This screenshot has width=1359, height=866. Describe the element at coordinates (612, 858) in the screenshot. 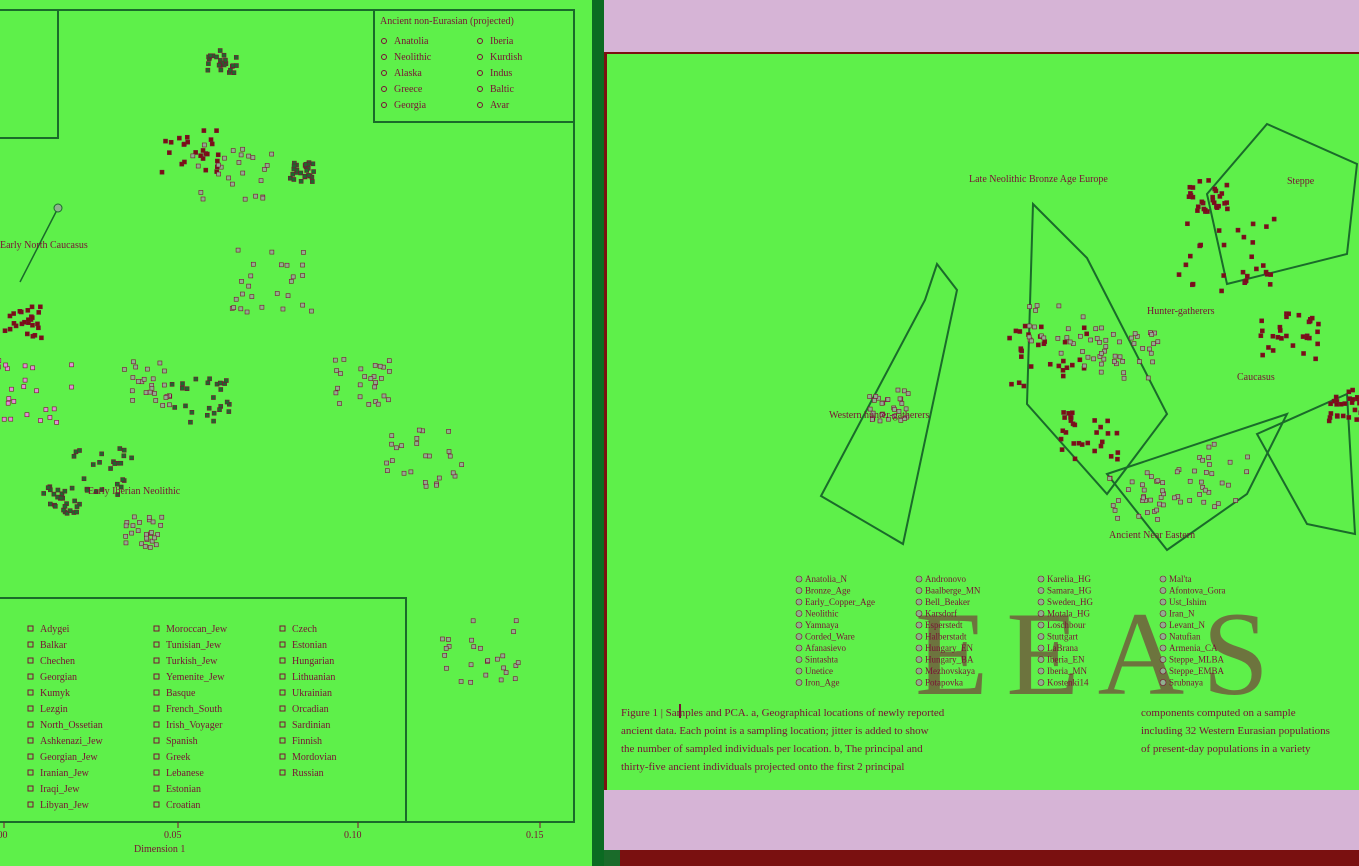

I see `resize-icon` at that location.